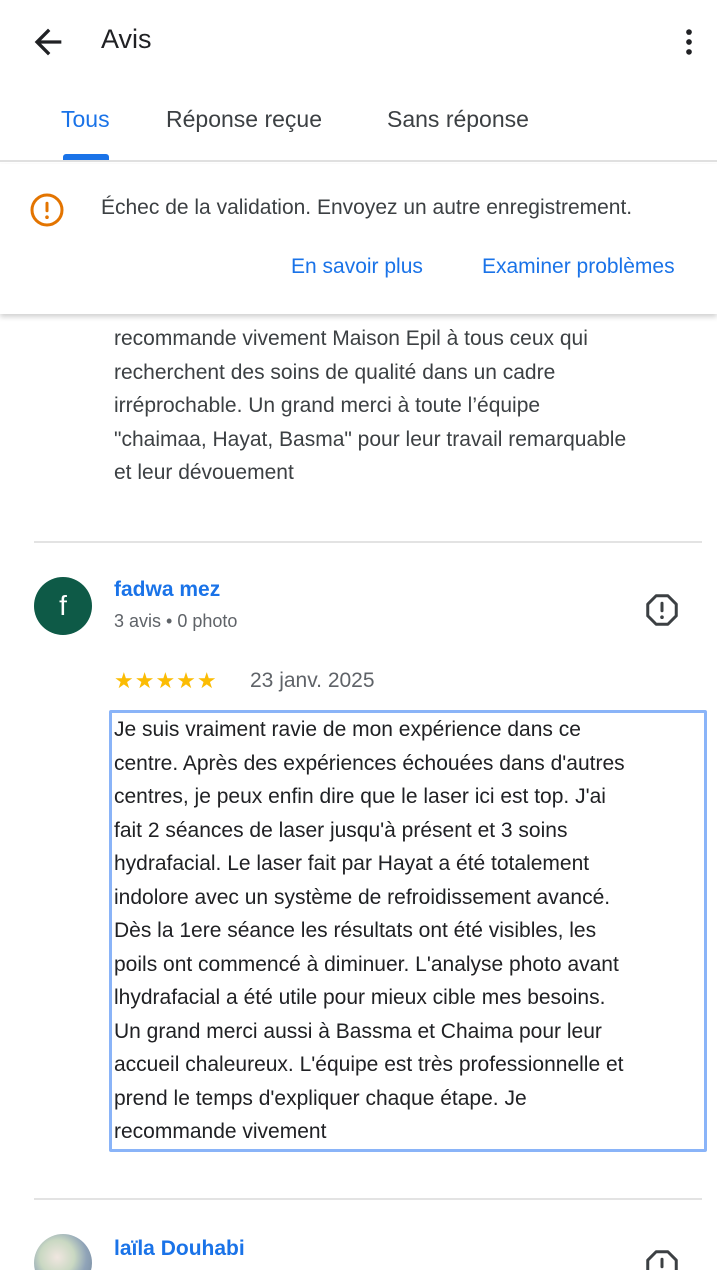 Image resolution: width=717 pixels, height=1270 pixels. What do you see at coordinates (458, 119) in the screenshot?
I see `tab-unanswered: Sans réponse` at bounding box center [458, 119].